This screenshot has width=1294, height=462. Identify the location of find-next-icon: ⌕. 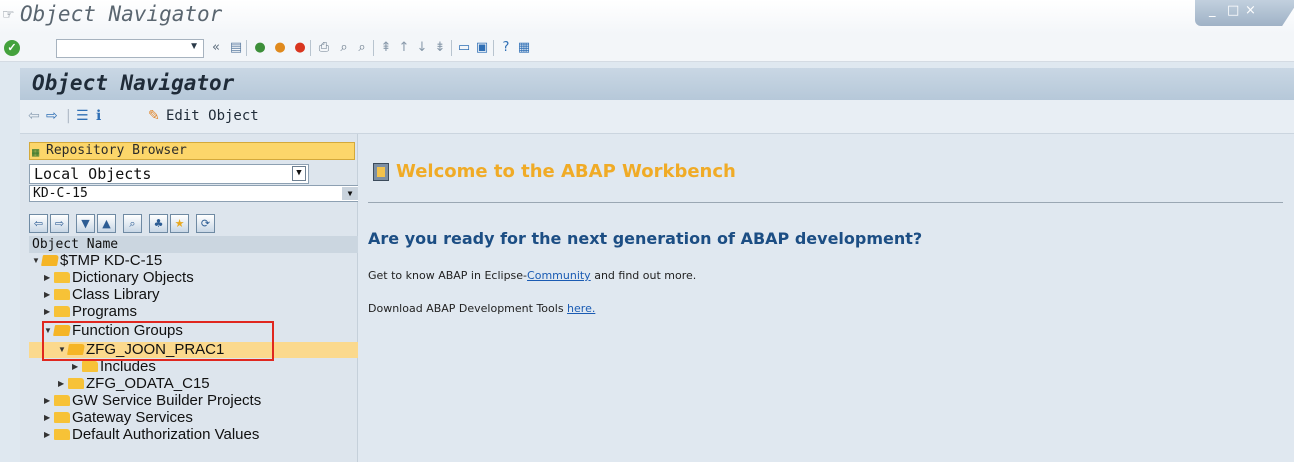
(362, 47).